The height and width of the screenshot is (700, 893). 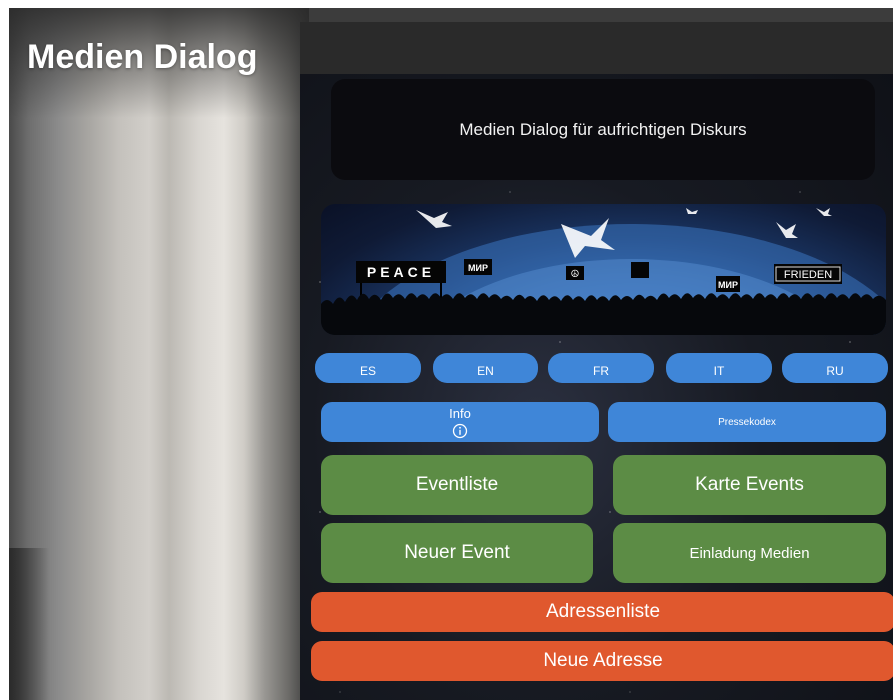 I want to click on language-label-es: ES, so click(x=367, y=371).